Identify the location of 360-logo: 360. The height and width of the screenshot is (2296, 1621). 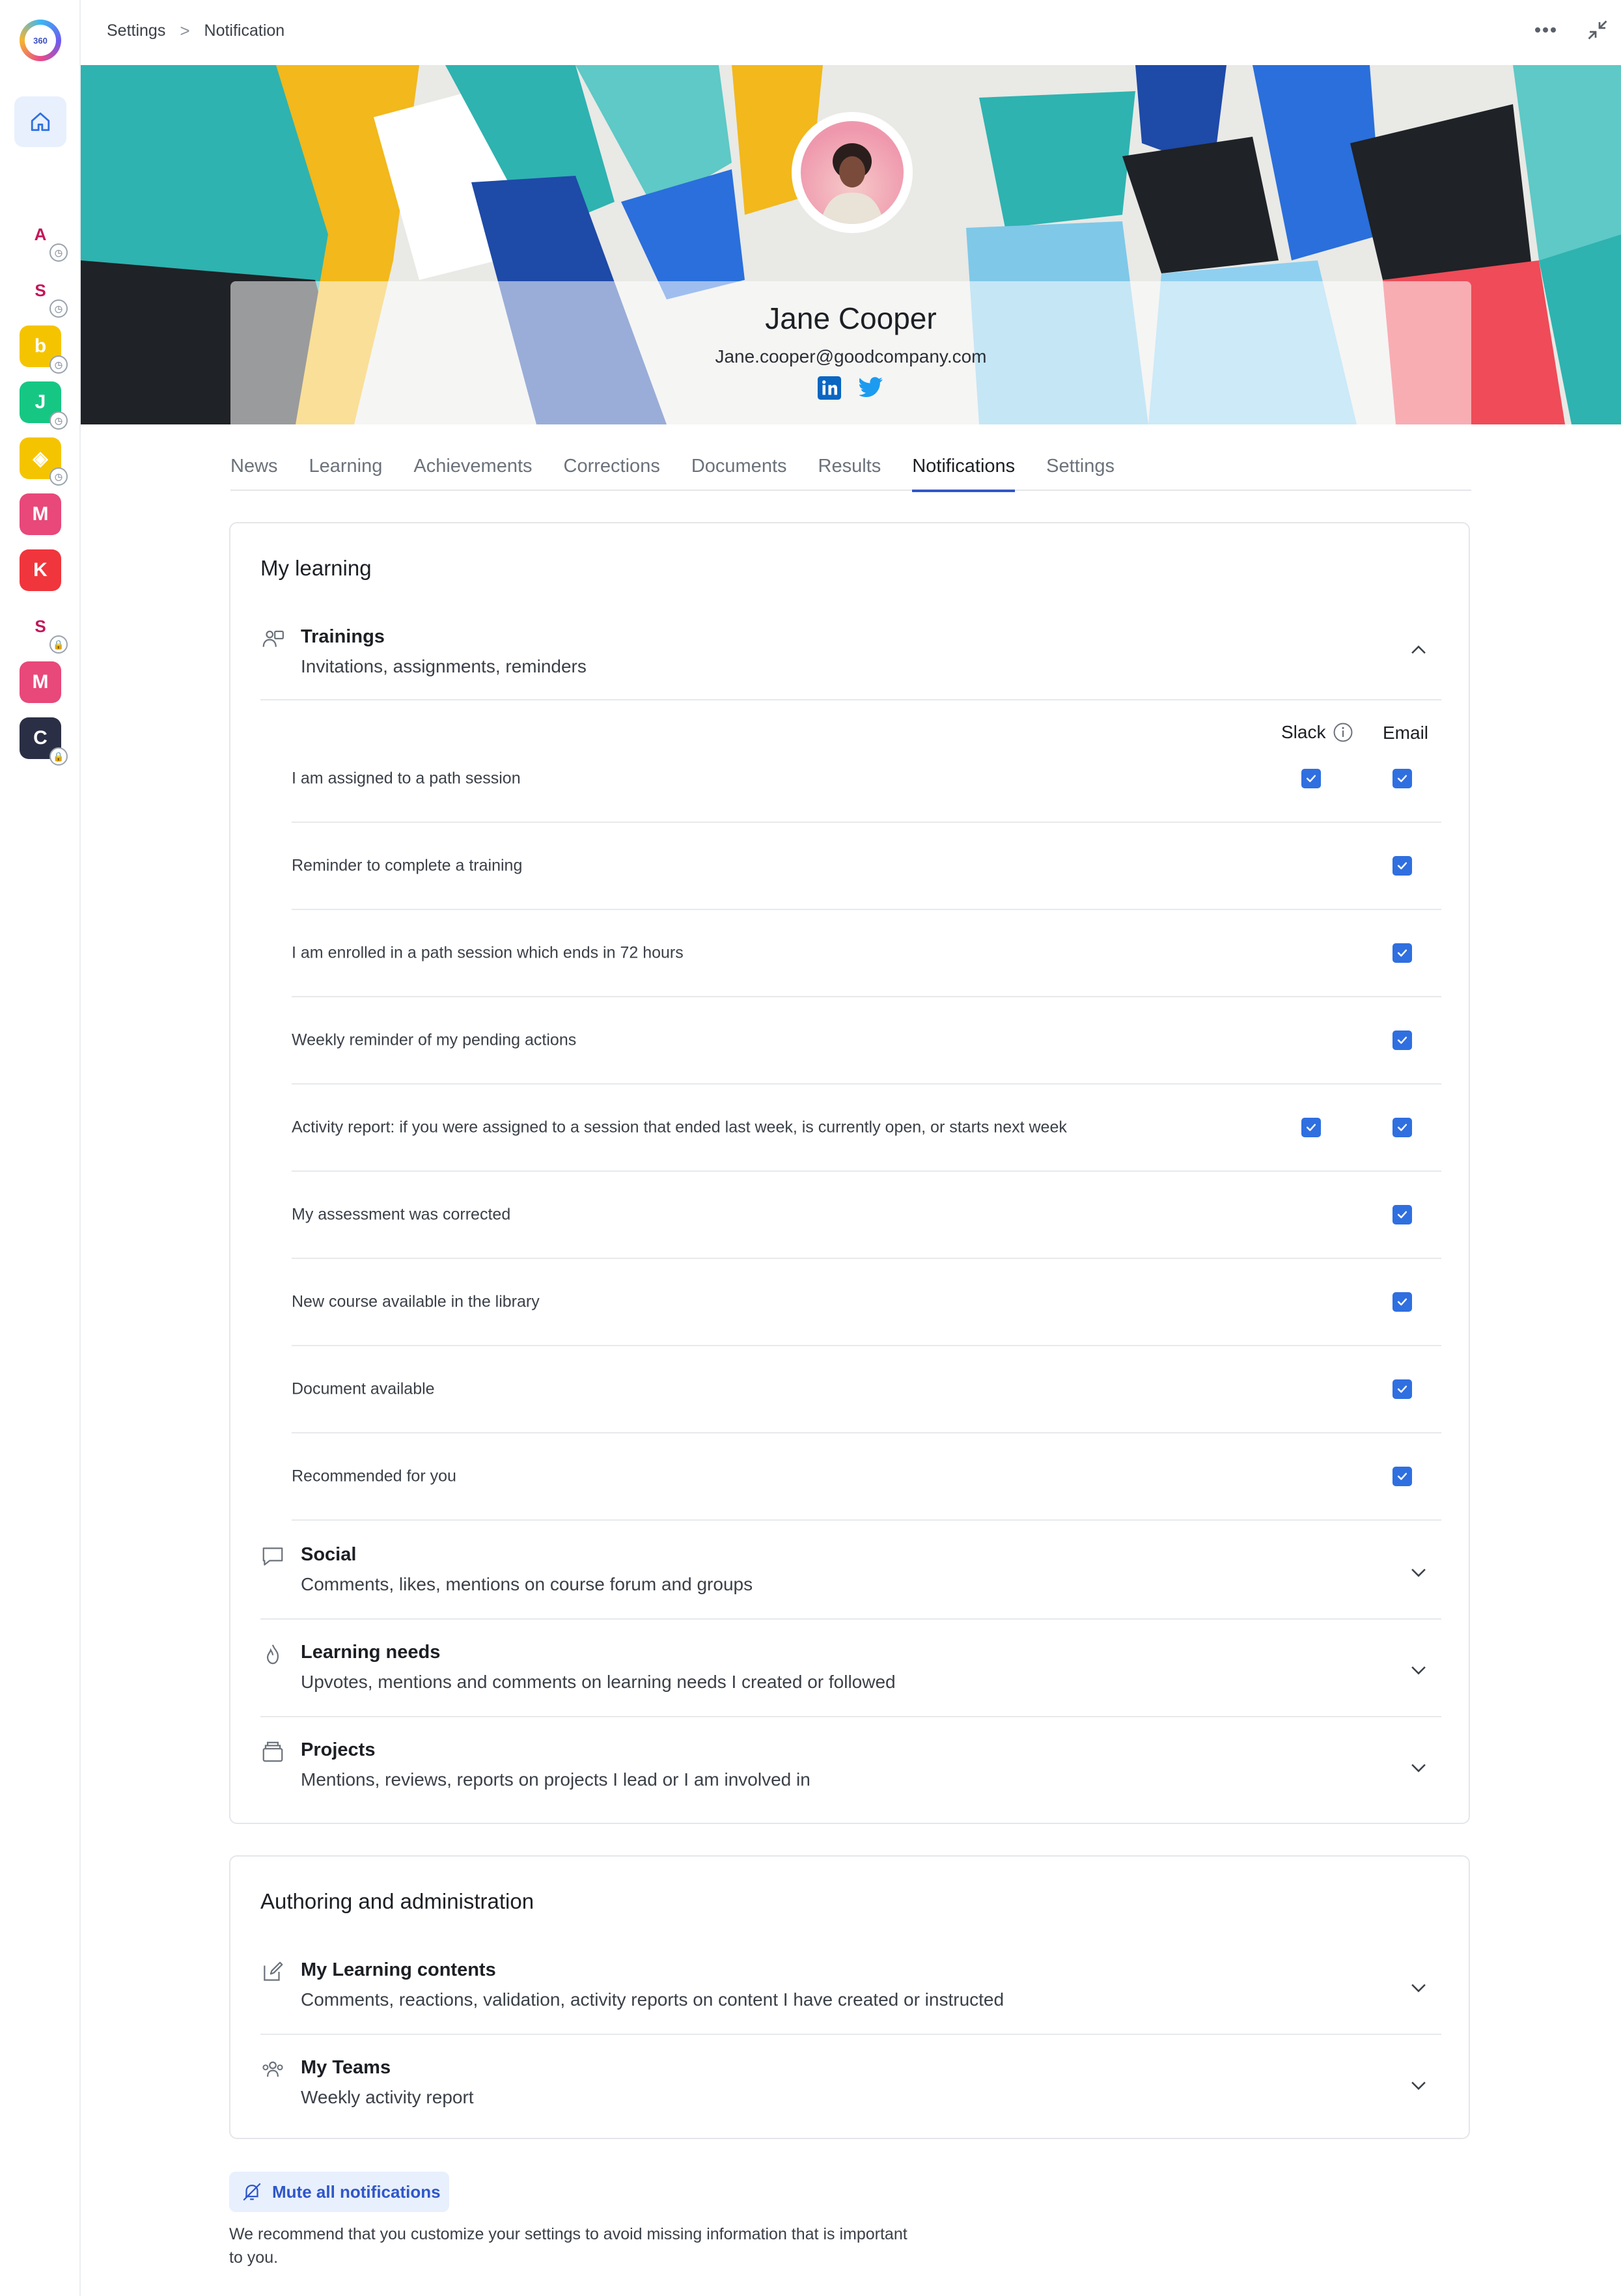
(40, 40).